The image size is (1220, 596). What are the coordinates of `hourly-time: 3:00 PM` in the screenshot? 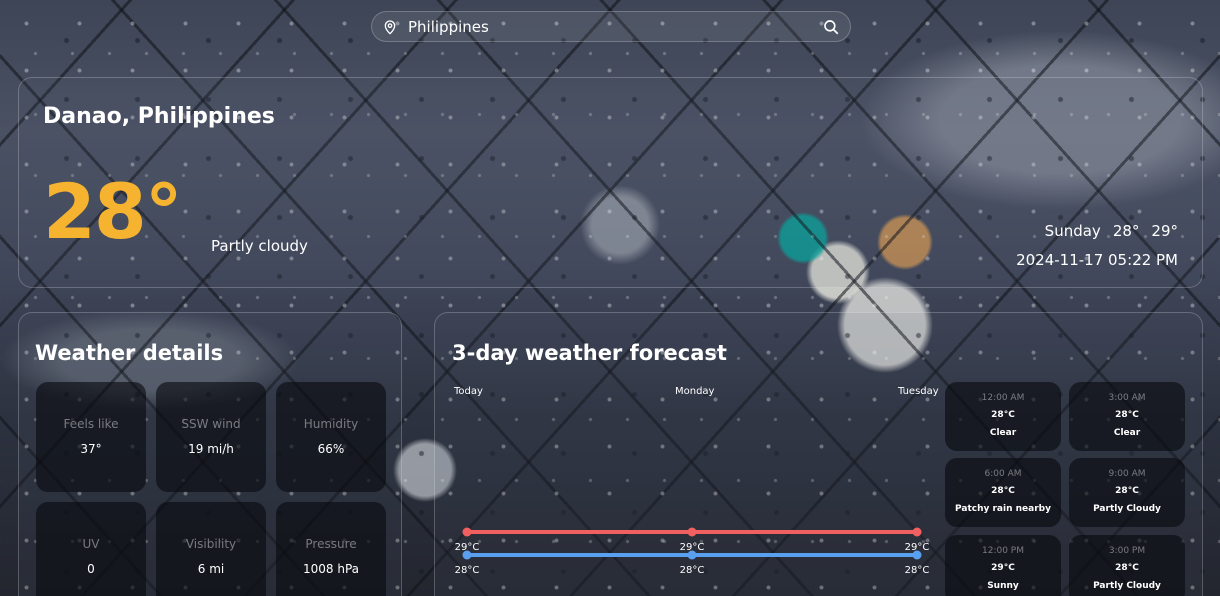 It's located at (1127, 551).